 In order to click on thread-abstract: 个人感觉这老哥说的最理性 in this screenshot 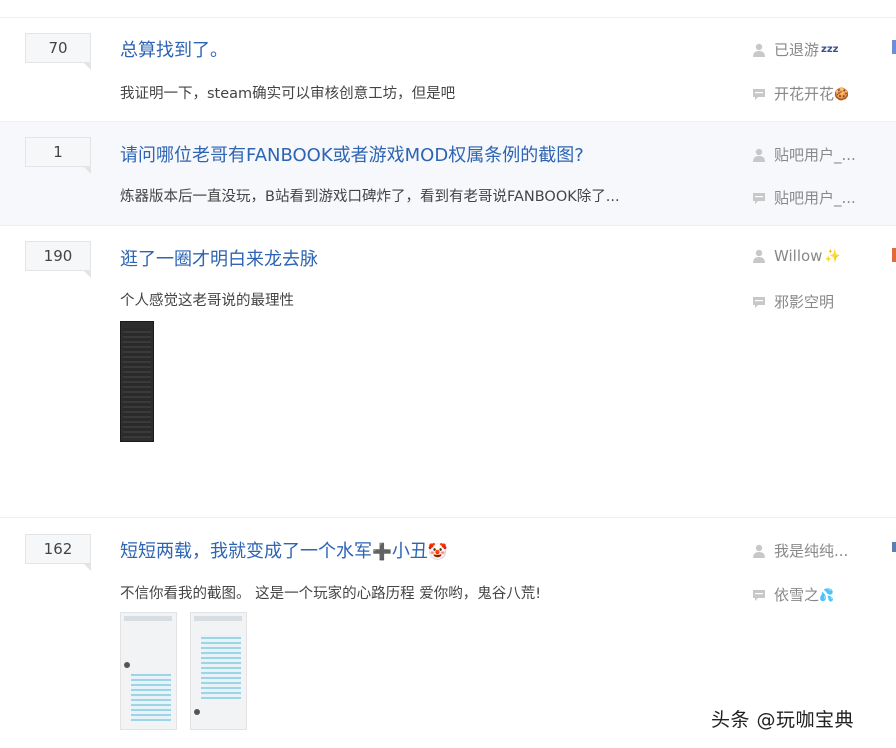, I will do `click(207, 301)`.